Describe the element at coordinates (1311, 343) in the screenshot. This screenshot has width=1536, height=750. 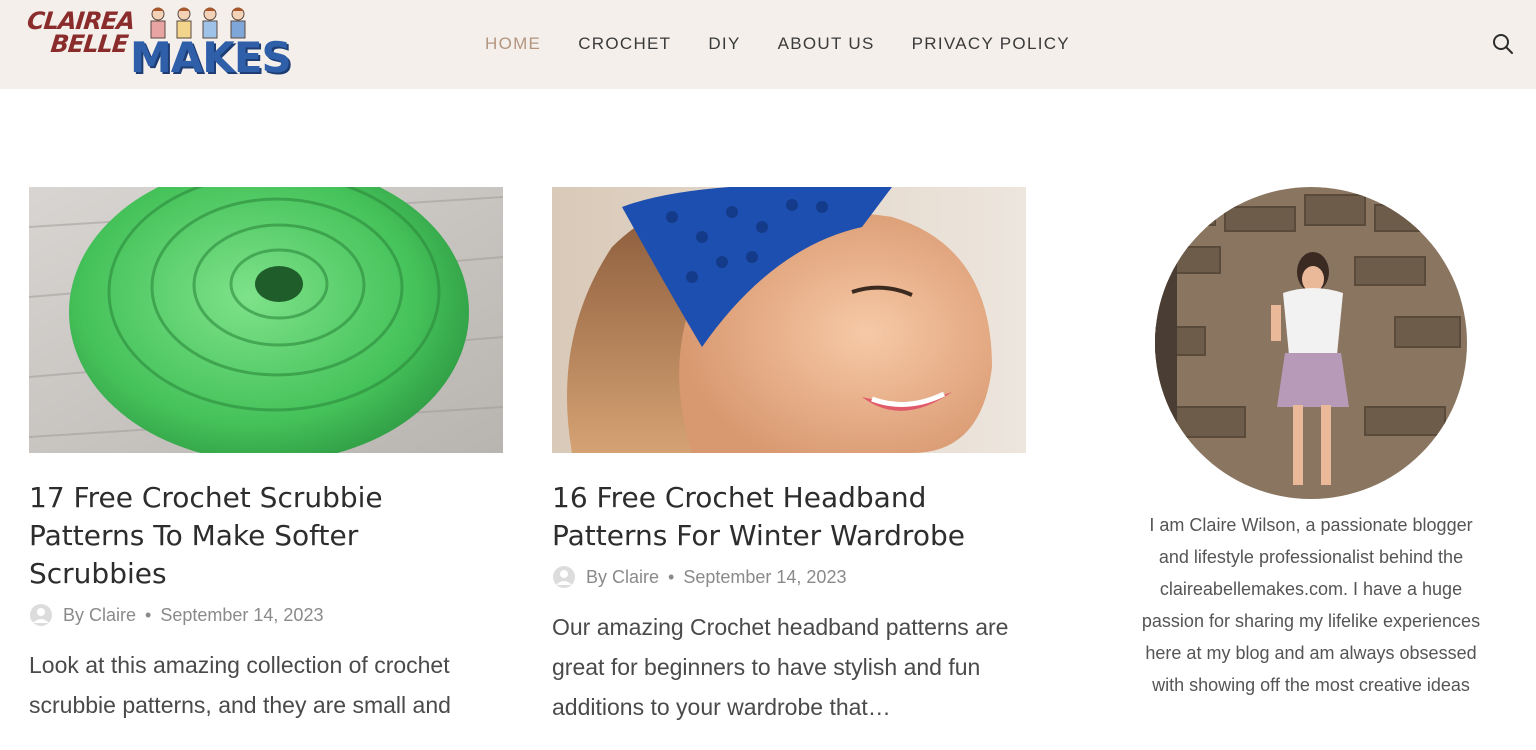
I see `profile-photo` at that location.